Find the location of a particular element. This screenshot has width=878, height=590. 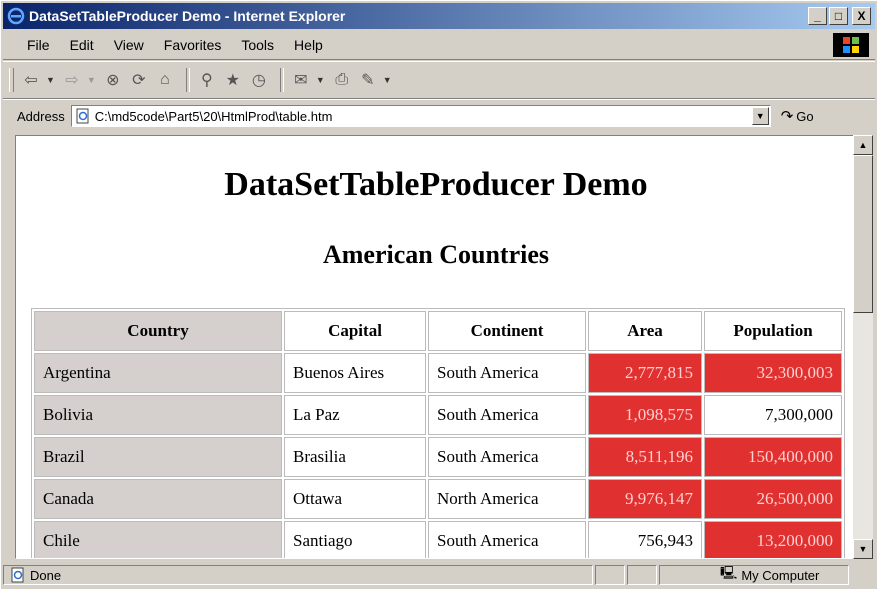

address-value: C:\md5code\Part5\20\HtmlProd\table.htm is located at coordinates (213, 116).